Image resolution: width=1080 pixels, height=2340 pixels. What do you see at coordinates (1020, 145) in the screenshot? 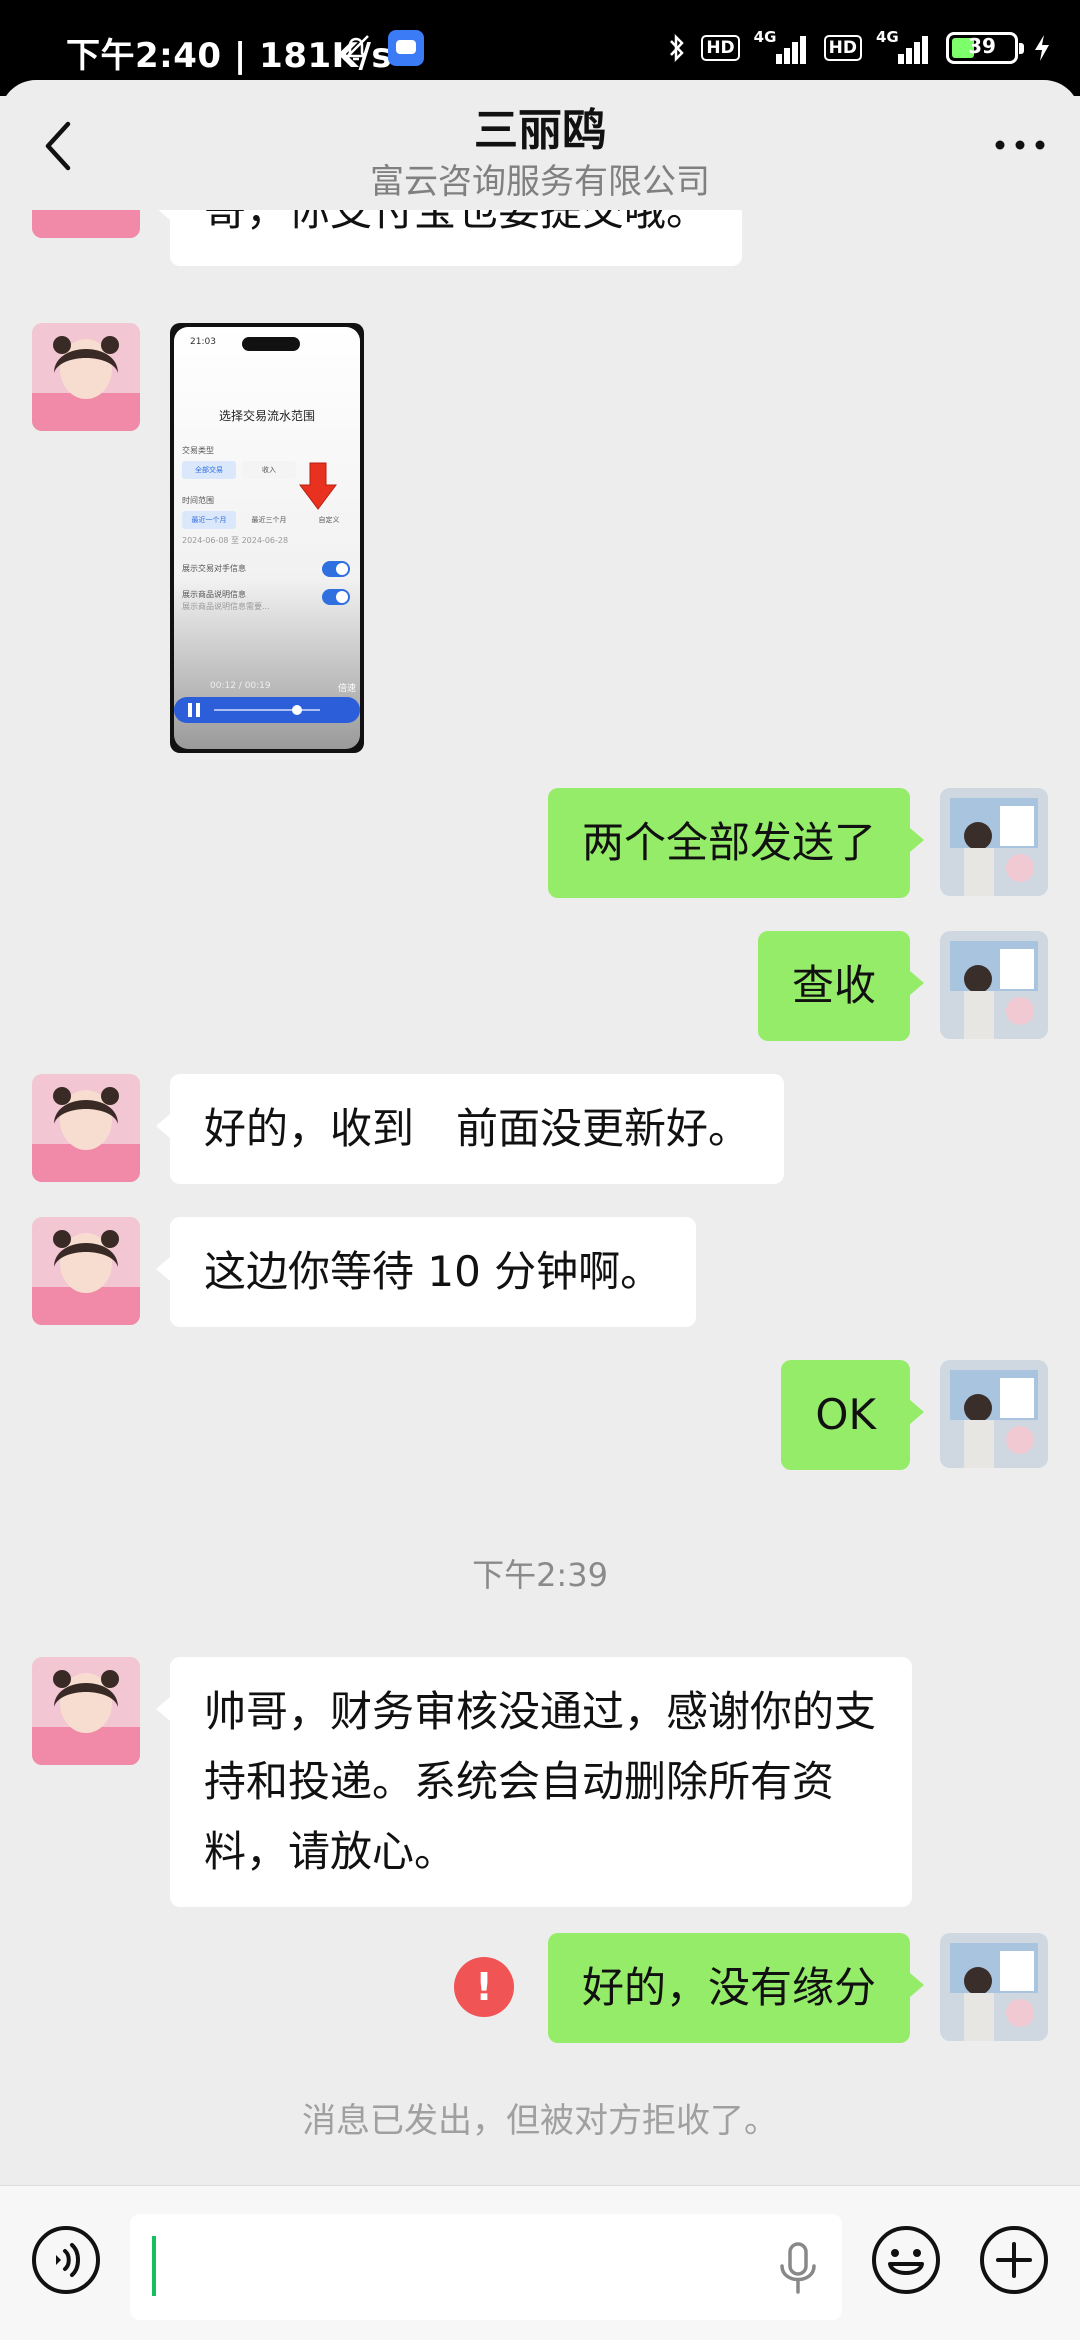
I see `more-dots-icon` at bounding box center [1020, 145].